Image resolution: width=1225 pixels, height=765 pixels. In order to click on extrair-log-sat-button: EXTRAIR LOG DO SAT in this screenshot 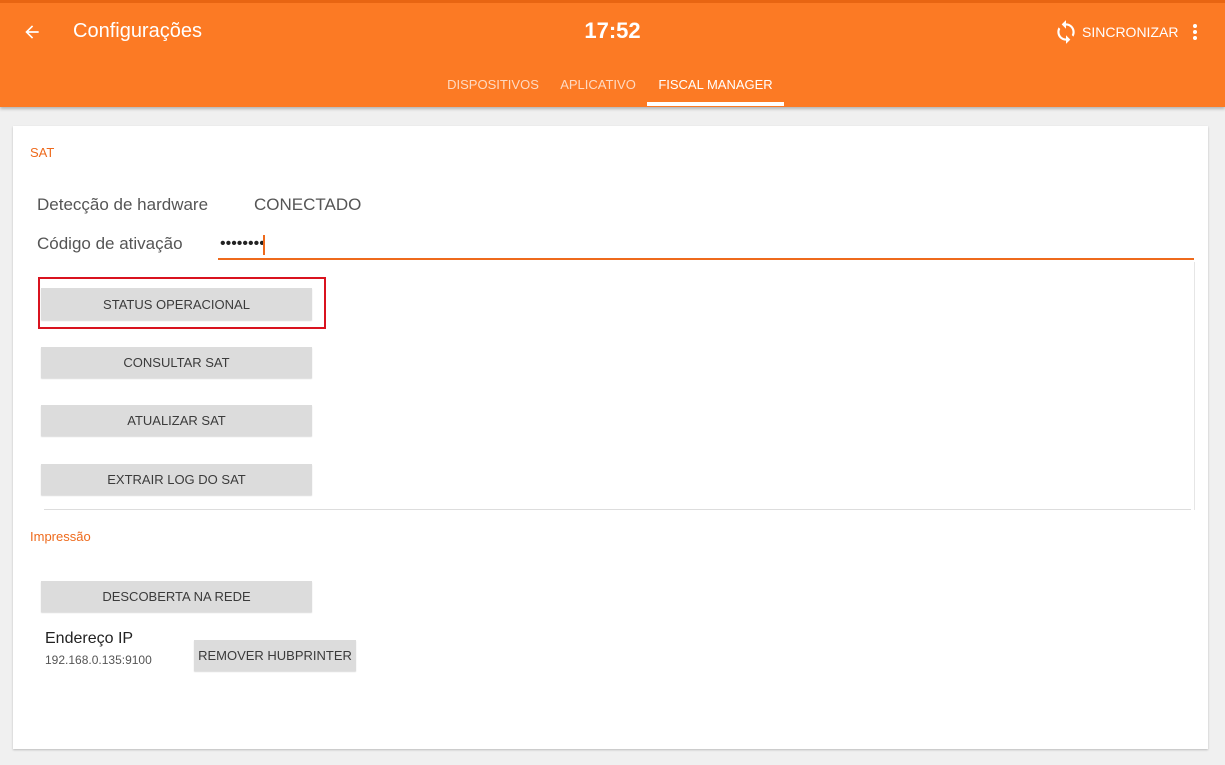, I will do `click(176, 479)`.